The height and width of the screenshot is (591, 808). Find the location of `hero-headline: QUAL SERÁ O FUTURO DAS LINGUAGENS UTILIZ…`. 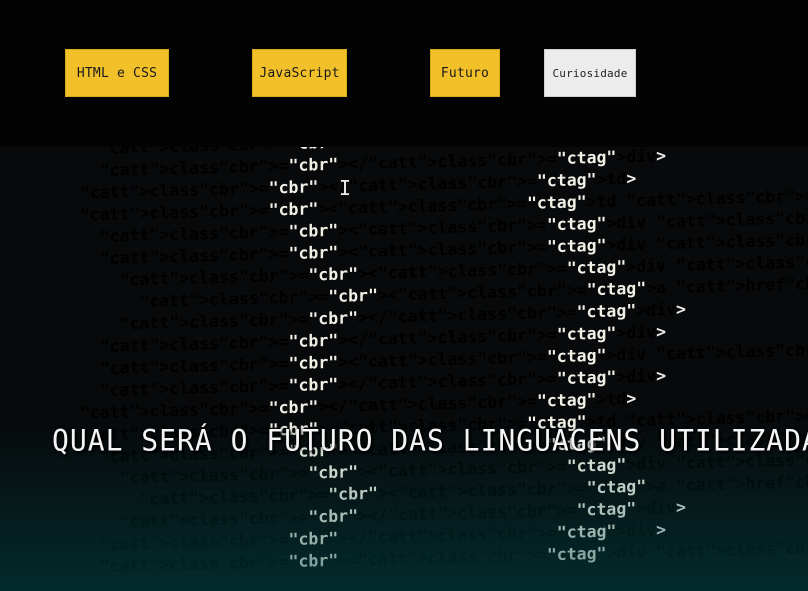

hero-headline: QUAL SERÁ O FUTURO DAS LINGUAGENS UTILIZ… is located at coordinates (430, 440).